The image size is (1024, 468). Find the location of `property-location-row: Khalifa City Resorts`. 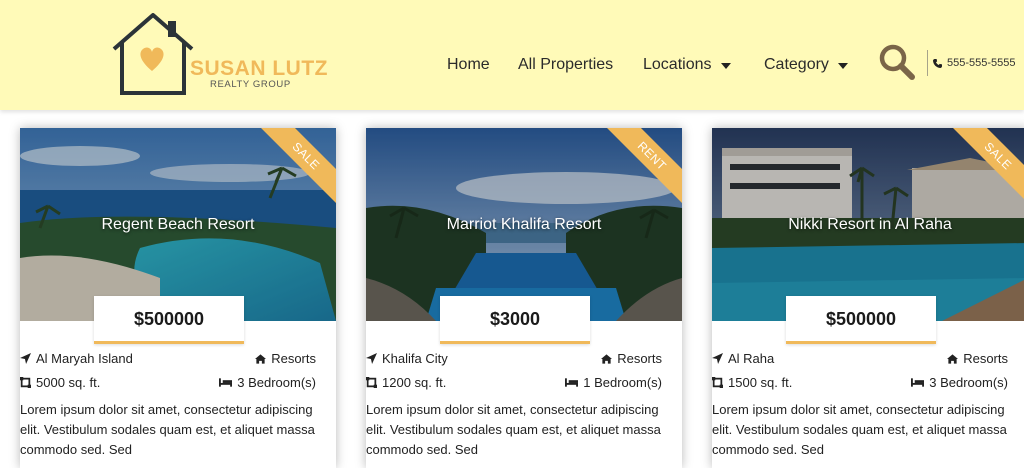

property-location-row: Khalifa City Resorts is located at coordinates (514, 358).